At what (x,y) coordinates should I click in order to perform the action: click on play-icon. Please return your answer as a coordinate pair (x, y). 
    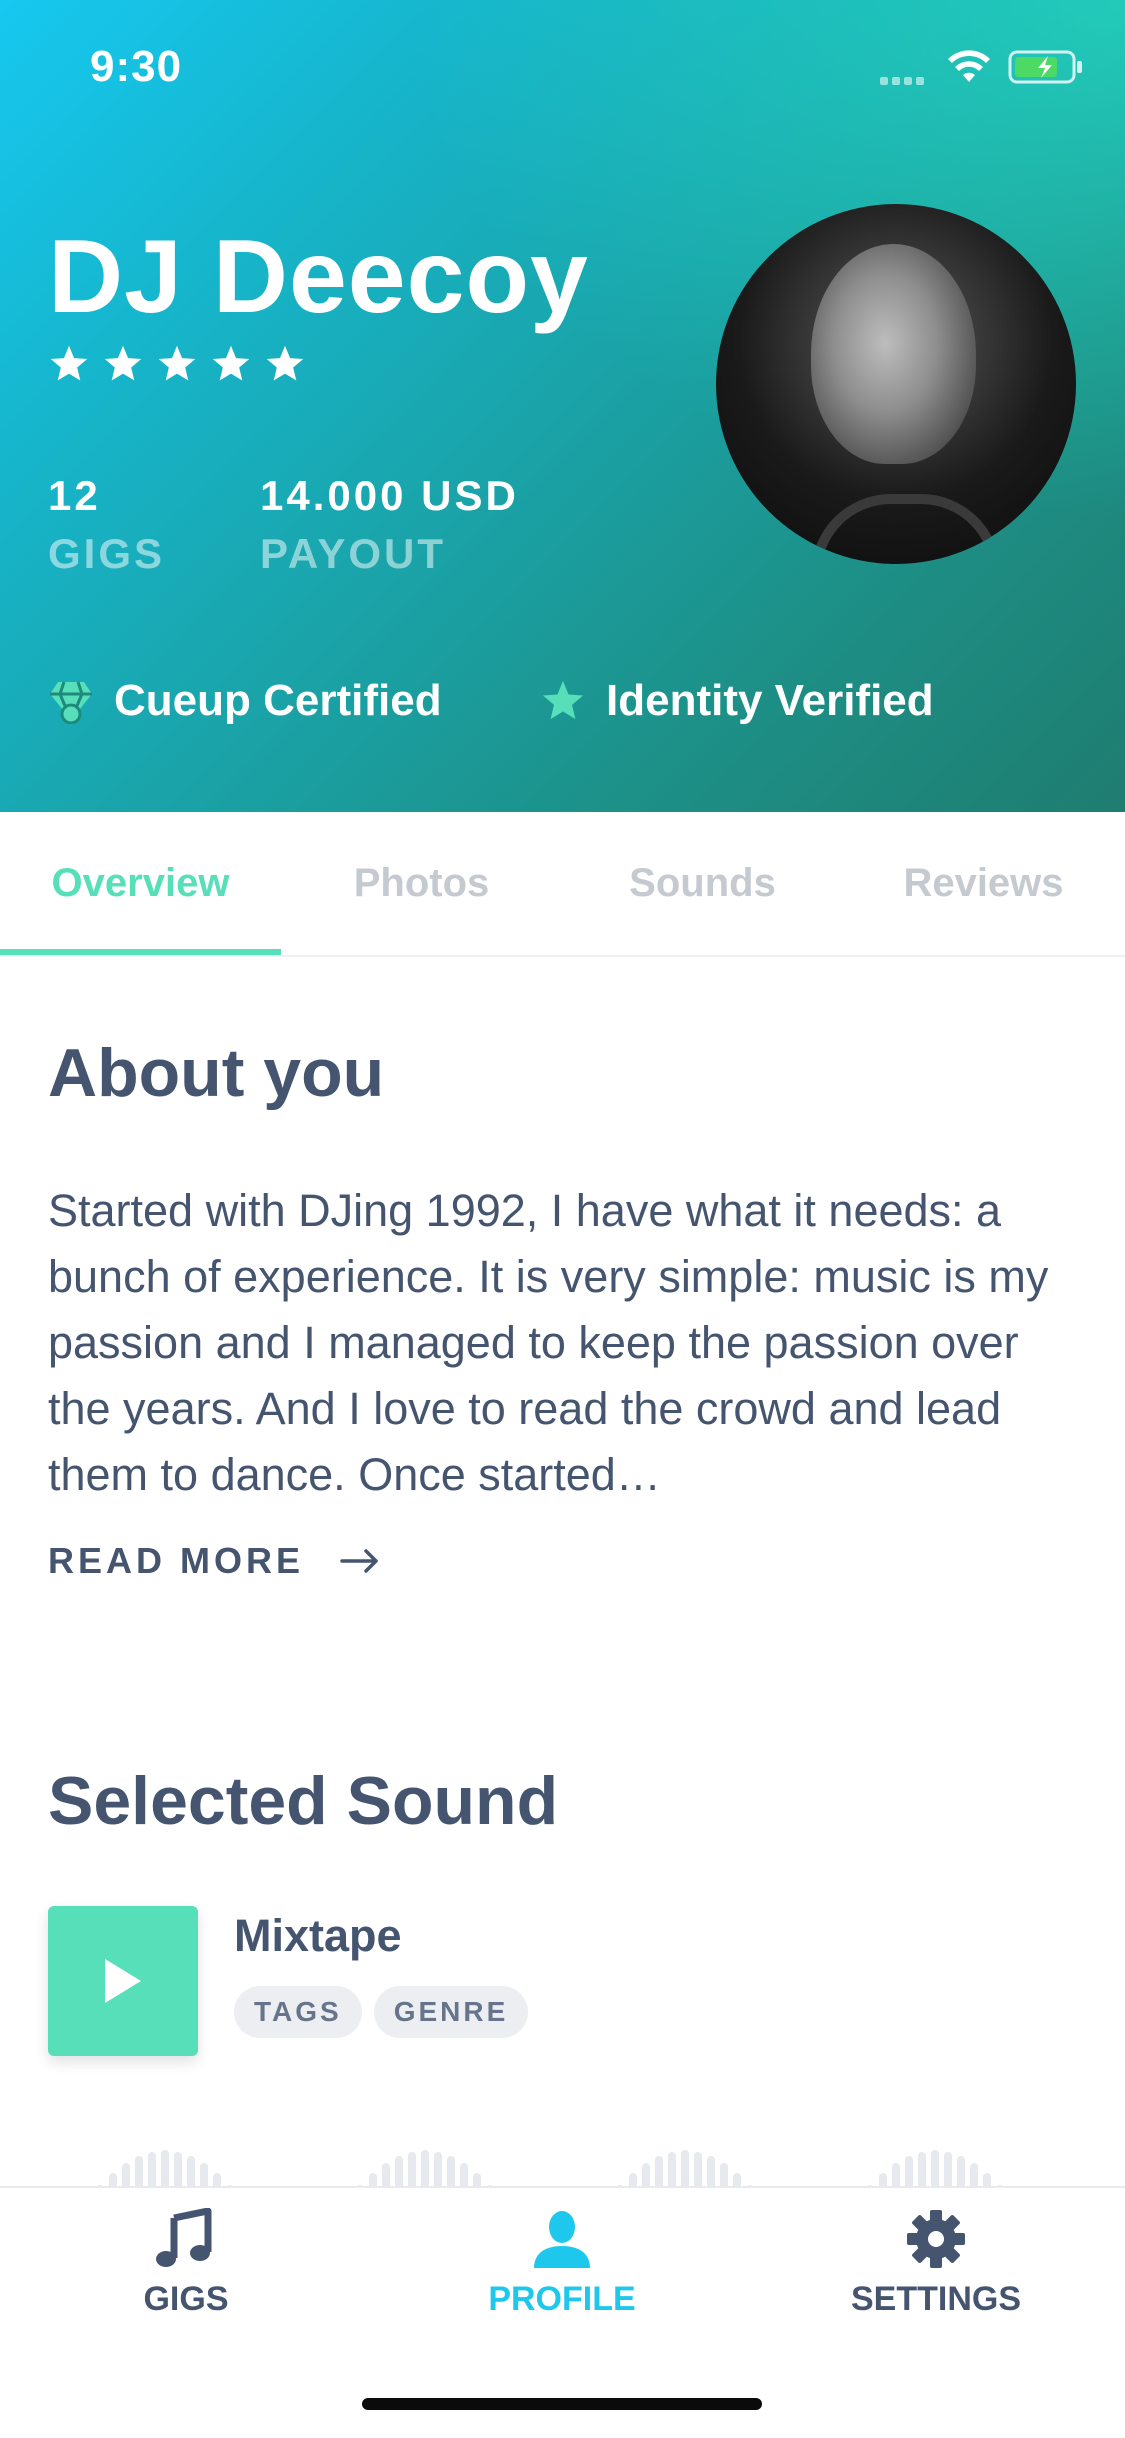
    Looking at the image, I should click on (123, 1981).